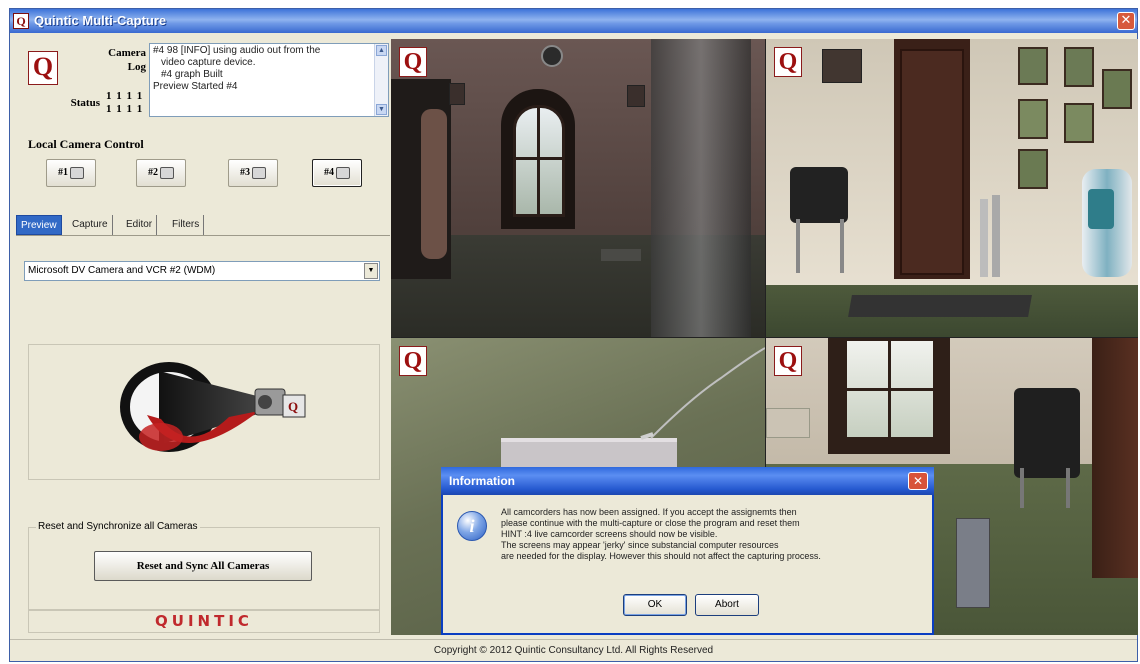 This screenshot has width=1140, height=664. What do you see at coordinates (472, 526) in the screenshot?
I see `info-icon: i` at bounding box center [472, 526].